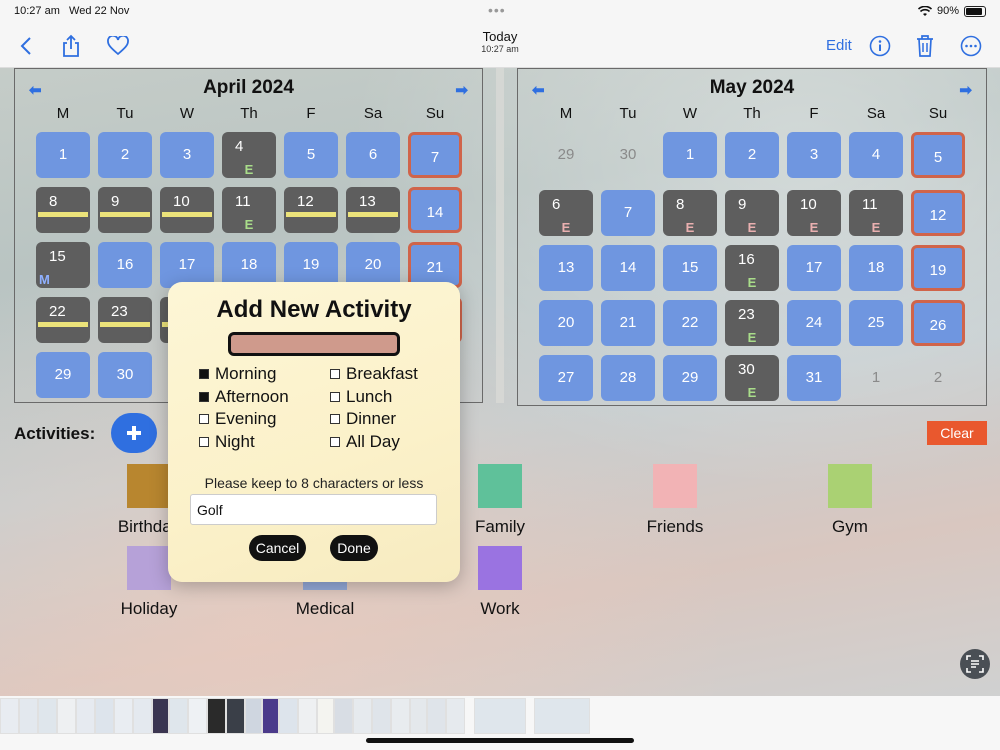 The image size is (1000, 750). I want to click on day-cell: 27, so click(566, 378).